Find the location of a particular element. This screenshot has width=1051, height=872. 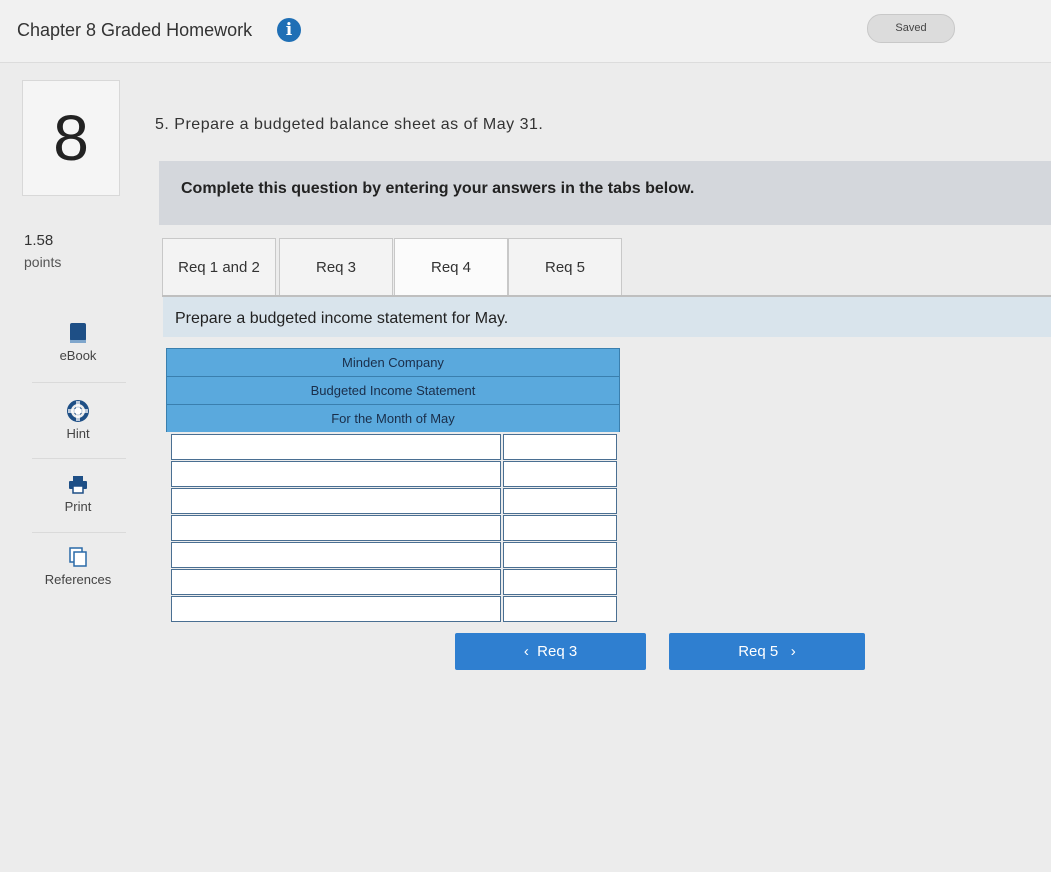

next-req-button: Req 5 › is located at coordinates (767, 651).